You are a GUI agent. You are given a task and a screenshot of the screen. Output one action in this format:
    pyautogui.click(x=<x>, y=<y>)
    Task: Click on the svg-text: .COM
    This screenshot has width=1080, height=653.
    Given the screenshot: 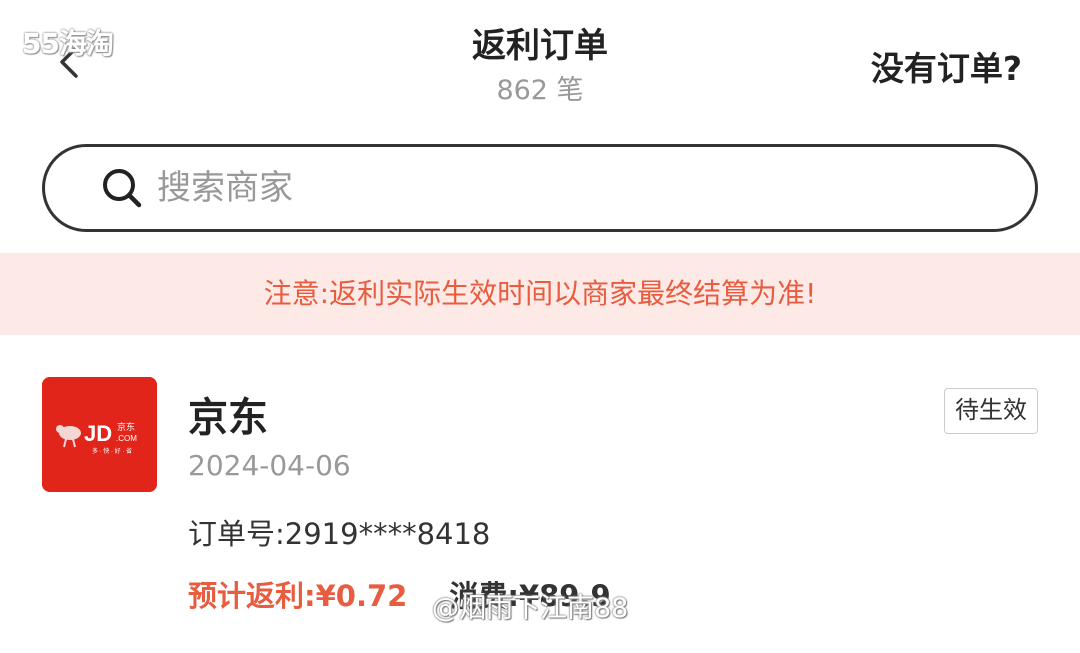 What is the action you would take?
    pyautogui.click(x=126, y=438)
    